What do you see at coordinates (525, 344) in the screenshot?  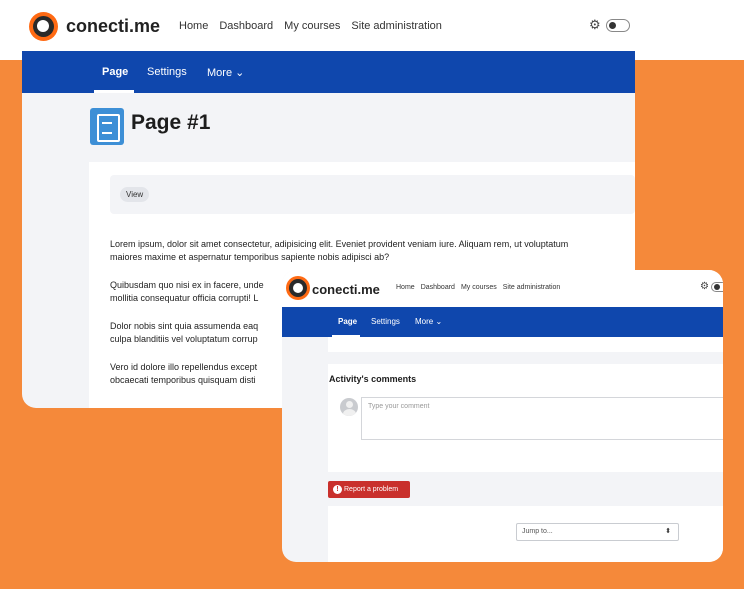 I see `content-strip` at bounding box center [525, 344].